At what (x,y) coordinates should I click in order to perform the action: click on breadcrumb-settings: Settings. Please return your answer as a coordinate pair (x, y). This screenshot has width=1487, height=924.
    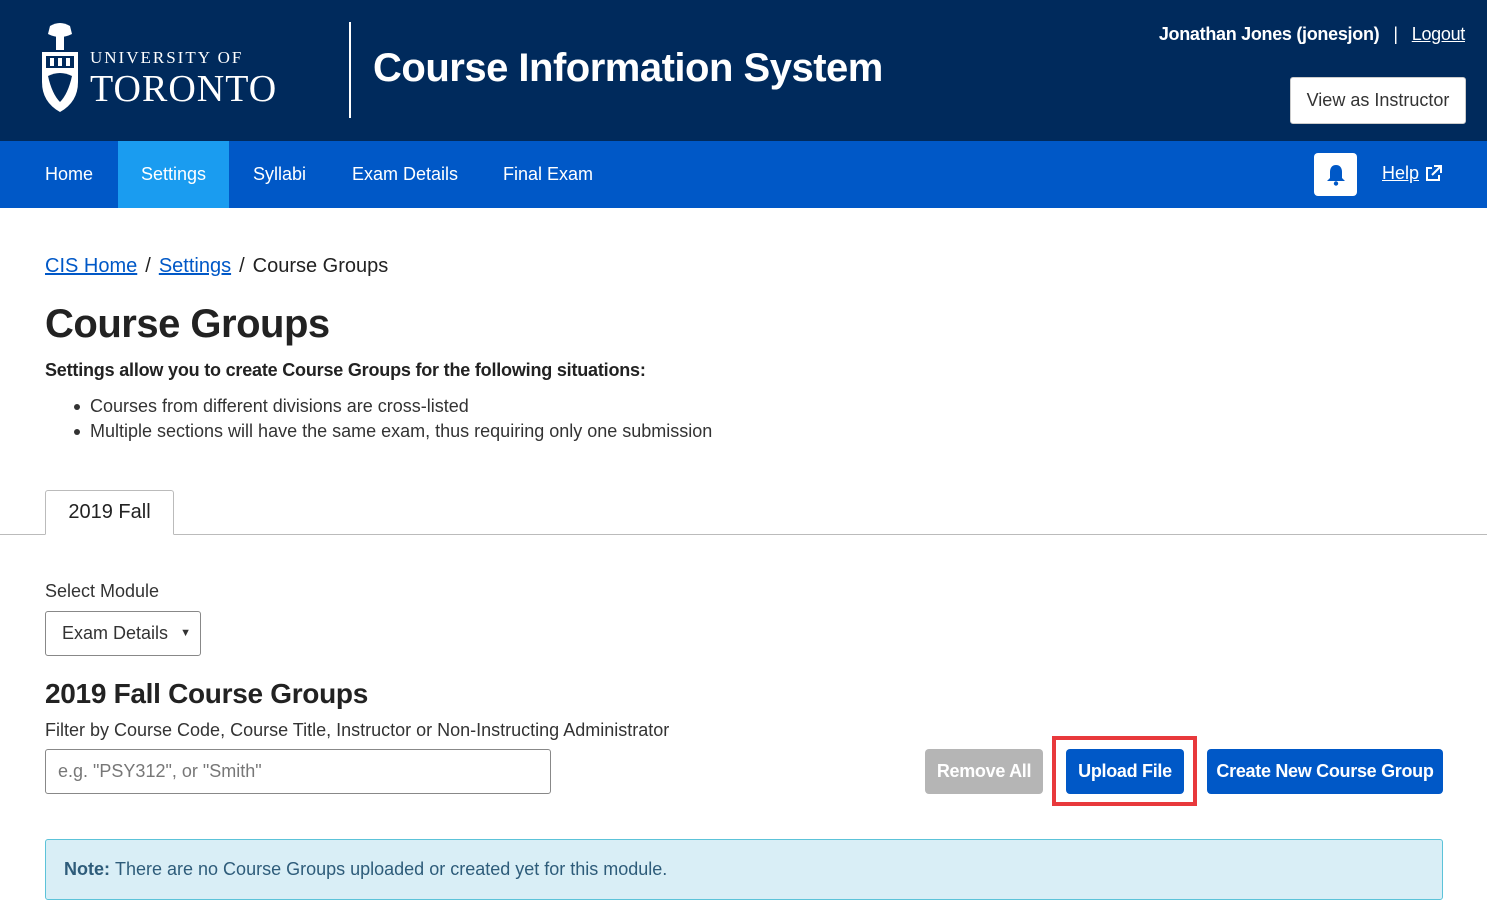
    Looking at the image, I should click on (195, 266).